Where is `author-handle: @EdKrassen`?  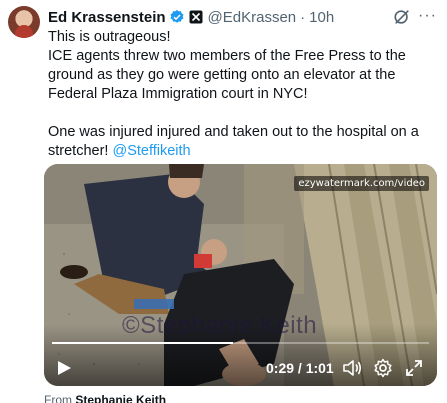
author-handle: @EdKrassen is located at coordinates (252, 17).